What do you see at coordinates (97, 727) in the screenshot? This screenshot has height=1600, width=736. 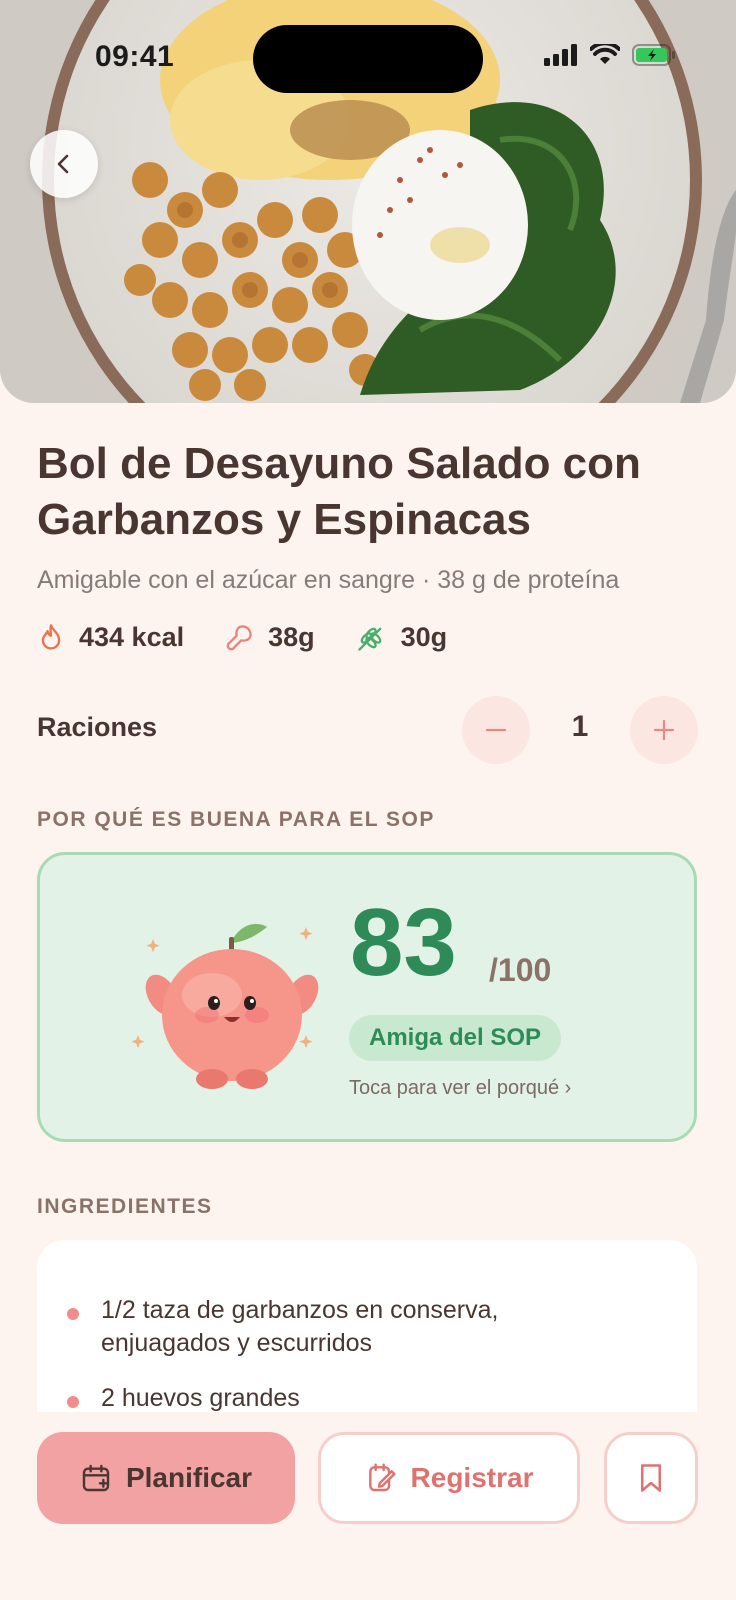 I see `servings-label: Raciones` at bounding box center [97, 727].